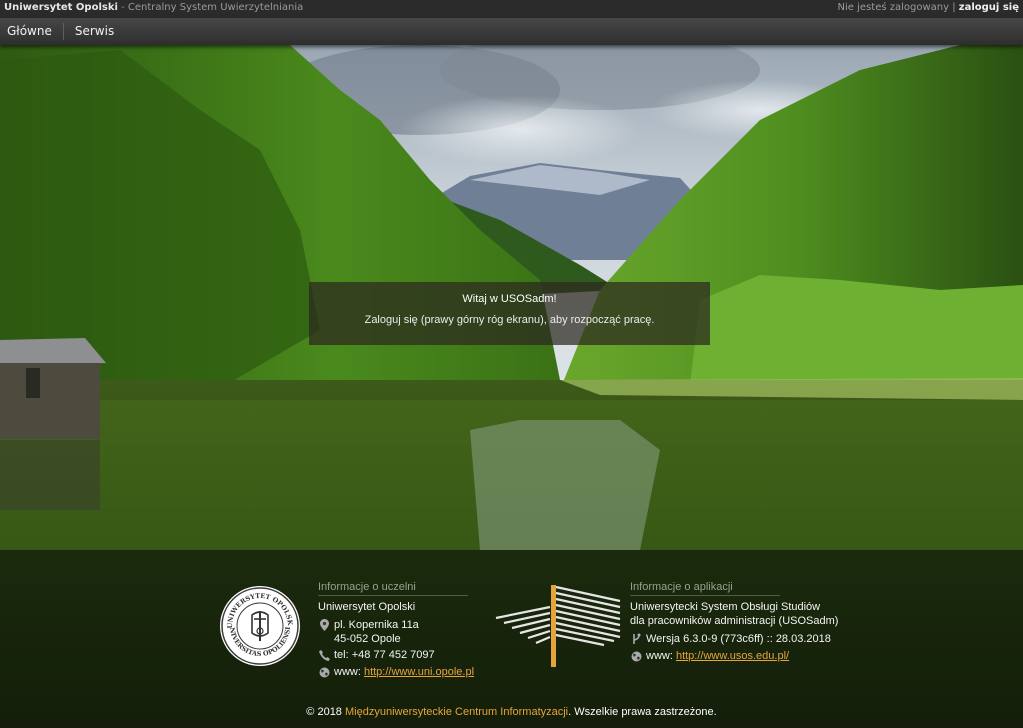 This screenshot has height=728, width=1023. I want to click on login-link: zaloguj się, so click(989, 7).